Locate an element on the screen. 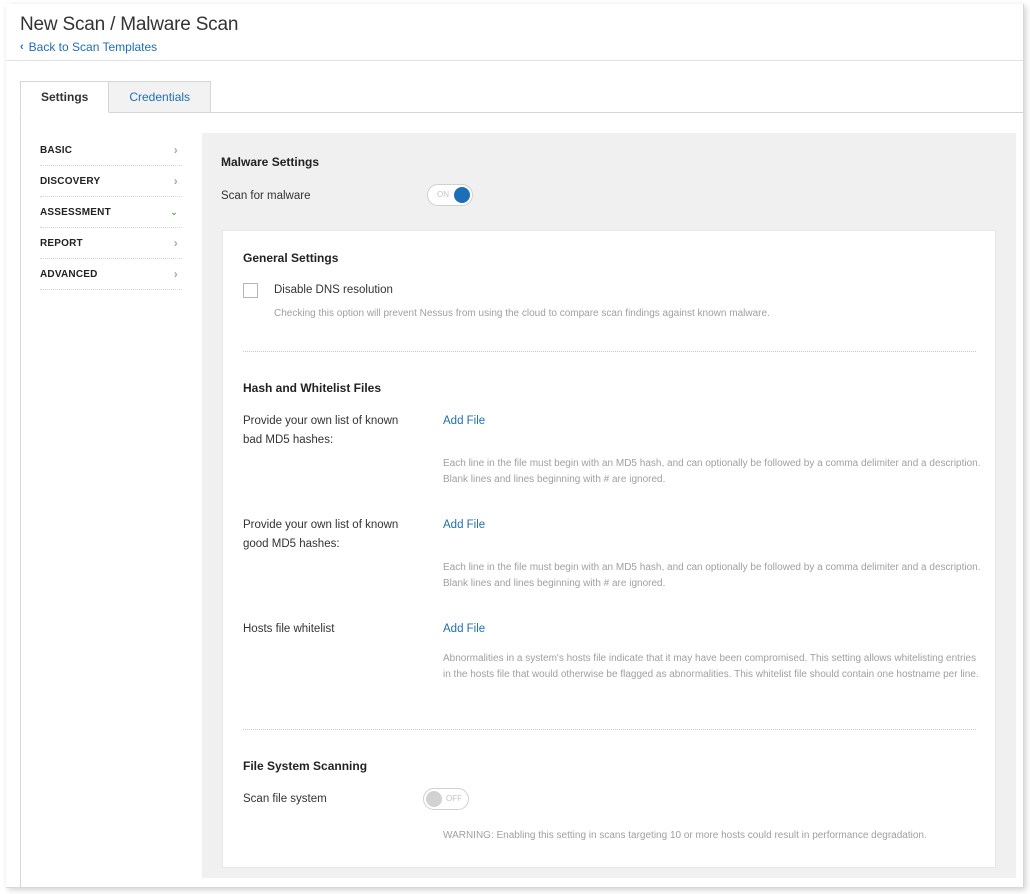 The height and width of the screenshot is (894, 1030). sidebar-item-label: BASIC is located at coordinates (56, 150).